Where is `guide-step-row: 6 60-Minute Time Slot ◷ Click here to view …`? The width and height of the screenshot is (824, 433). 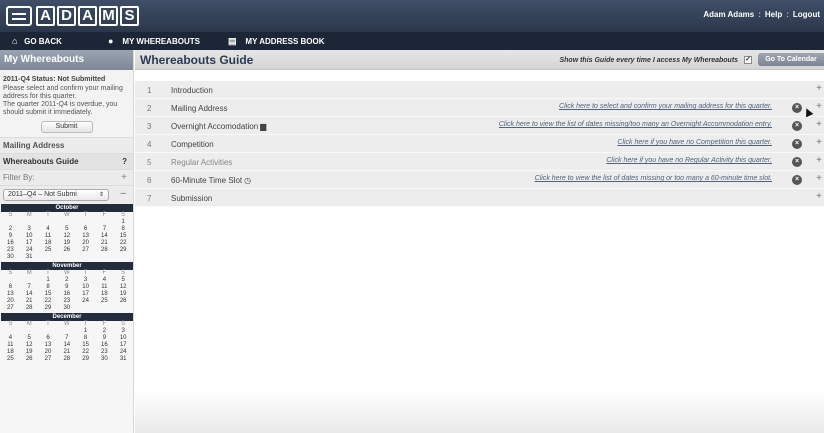
guide-step-row: 6 60-Minute Time Slot ◷ Click here to view … is located at coordinates (479, 180).